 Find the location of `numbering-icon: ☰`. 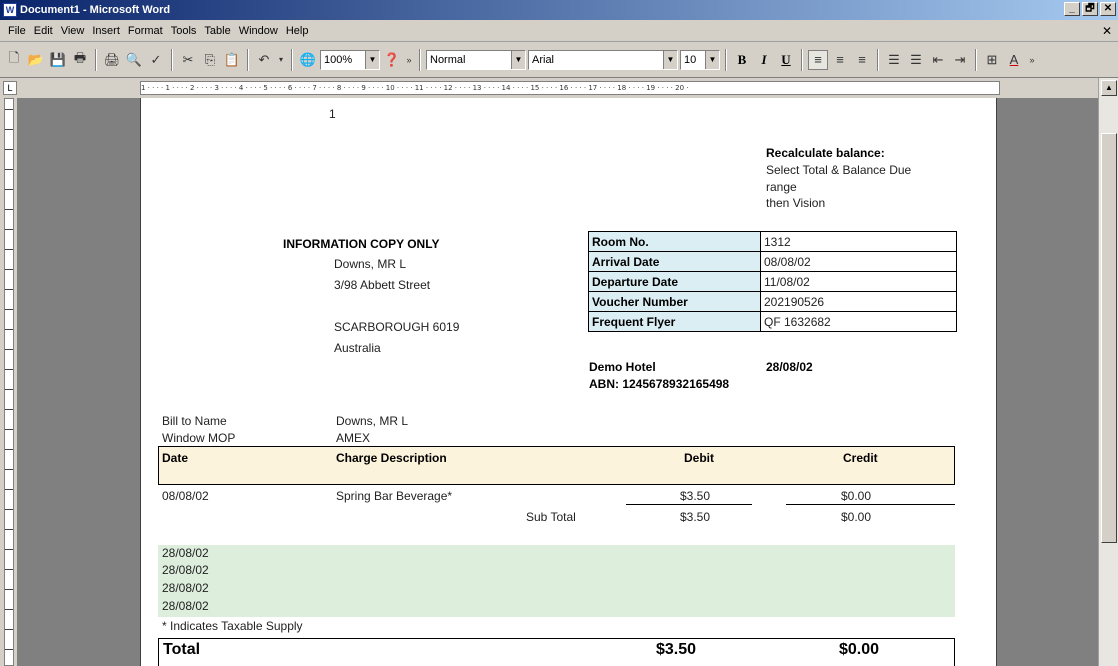

numbering-icon: ☰ is located at coordinates (894, 60).